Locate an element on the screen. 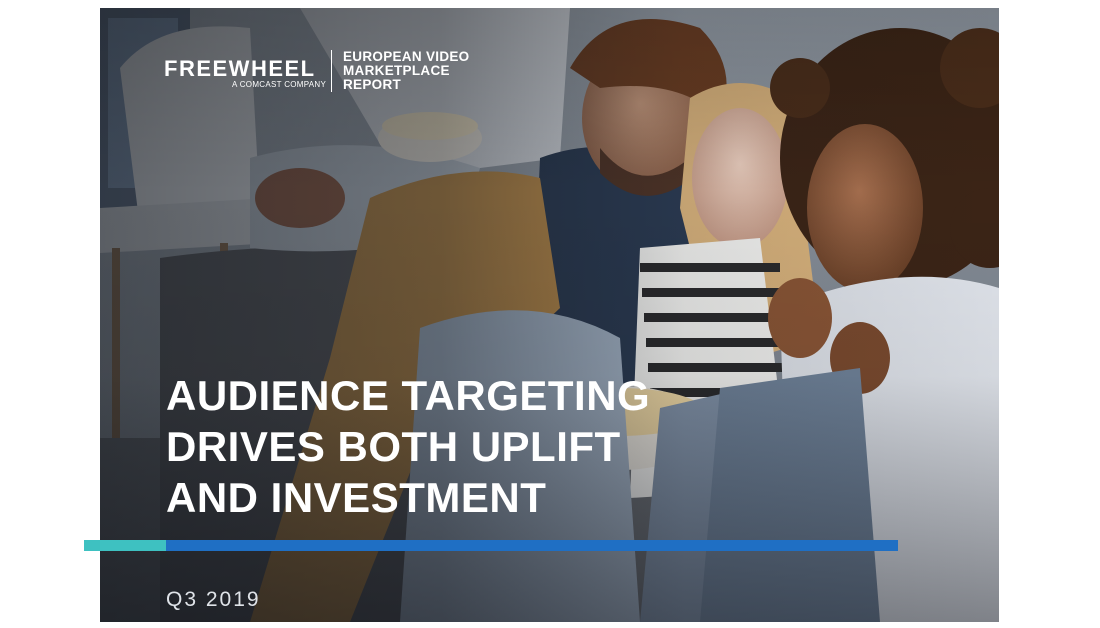  report-title: EUROPEAN VIDEO MARKETPLACE REPORT is located at coordinates (406, 71).